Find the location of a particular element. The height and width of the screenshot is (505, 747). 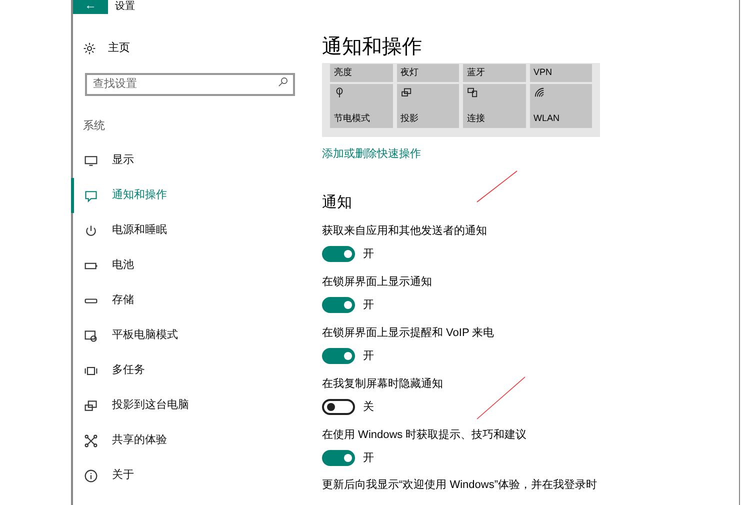

nav-item: 通知和操作 is located at coordinates (191, 195).